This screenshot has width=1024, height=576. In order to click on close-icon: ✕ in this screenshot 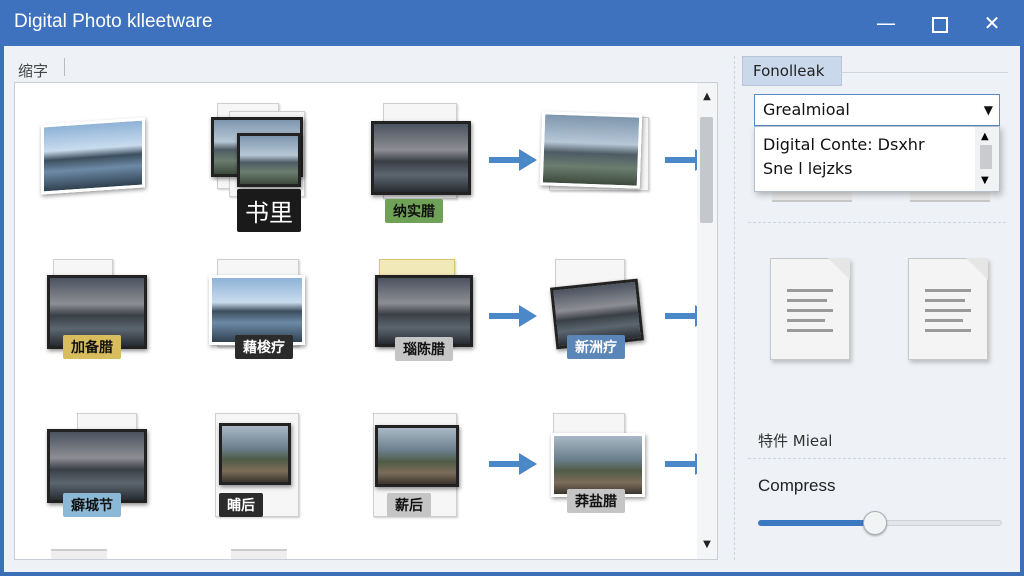, I will do `click(992, 23)`.